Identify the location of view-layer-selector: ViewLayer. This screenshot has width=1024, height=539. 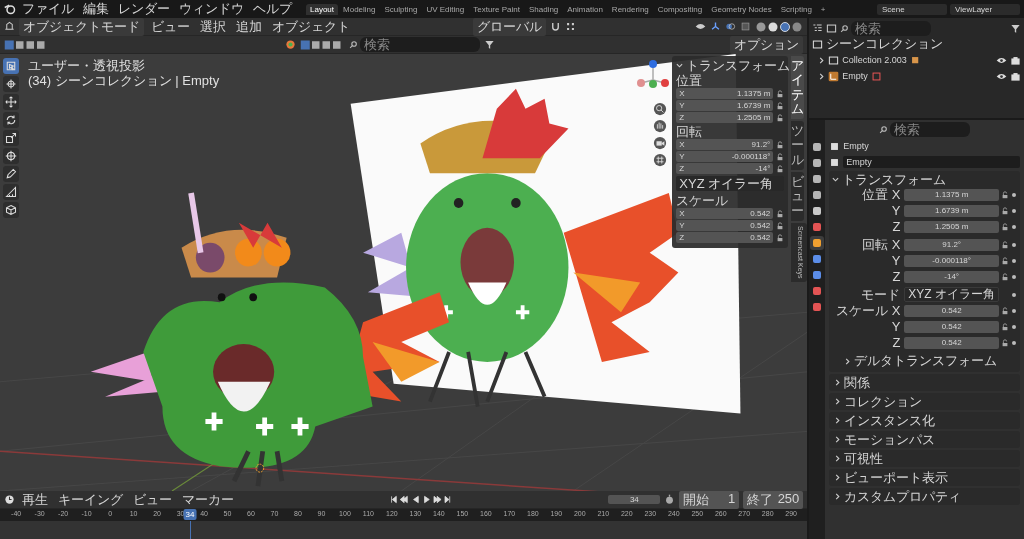
(985, 9).